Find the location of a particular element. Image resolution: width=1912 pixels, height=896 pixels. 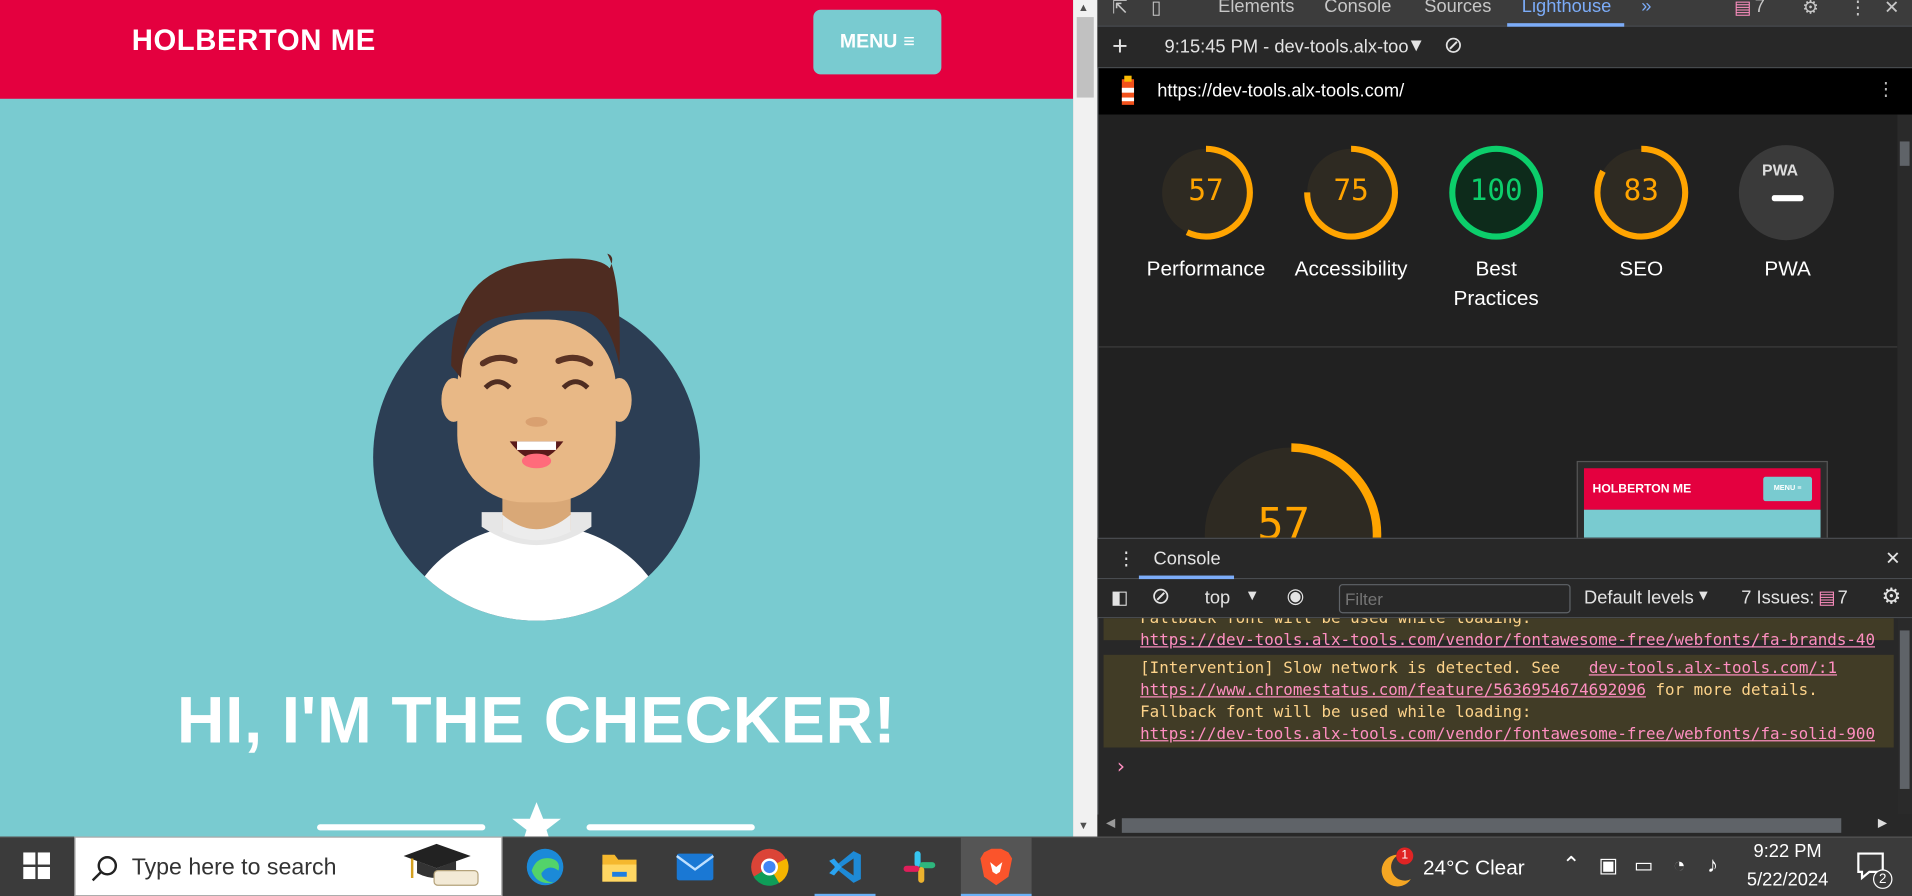

slack-icon is located at coordinates (919, 867).